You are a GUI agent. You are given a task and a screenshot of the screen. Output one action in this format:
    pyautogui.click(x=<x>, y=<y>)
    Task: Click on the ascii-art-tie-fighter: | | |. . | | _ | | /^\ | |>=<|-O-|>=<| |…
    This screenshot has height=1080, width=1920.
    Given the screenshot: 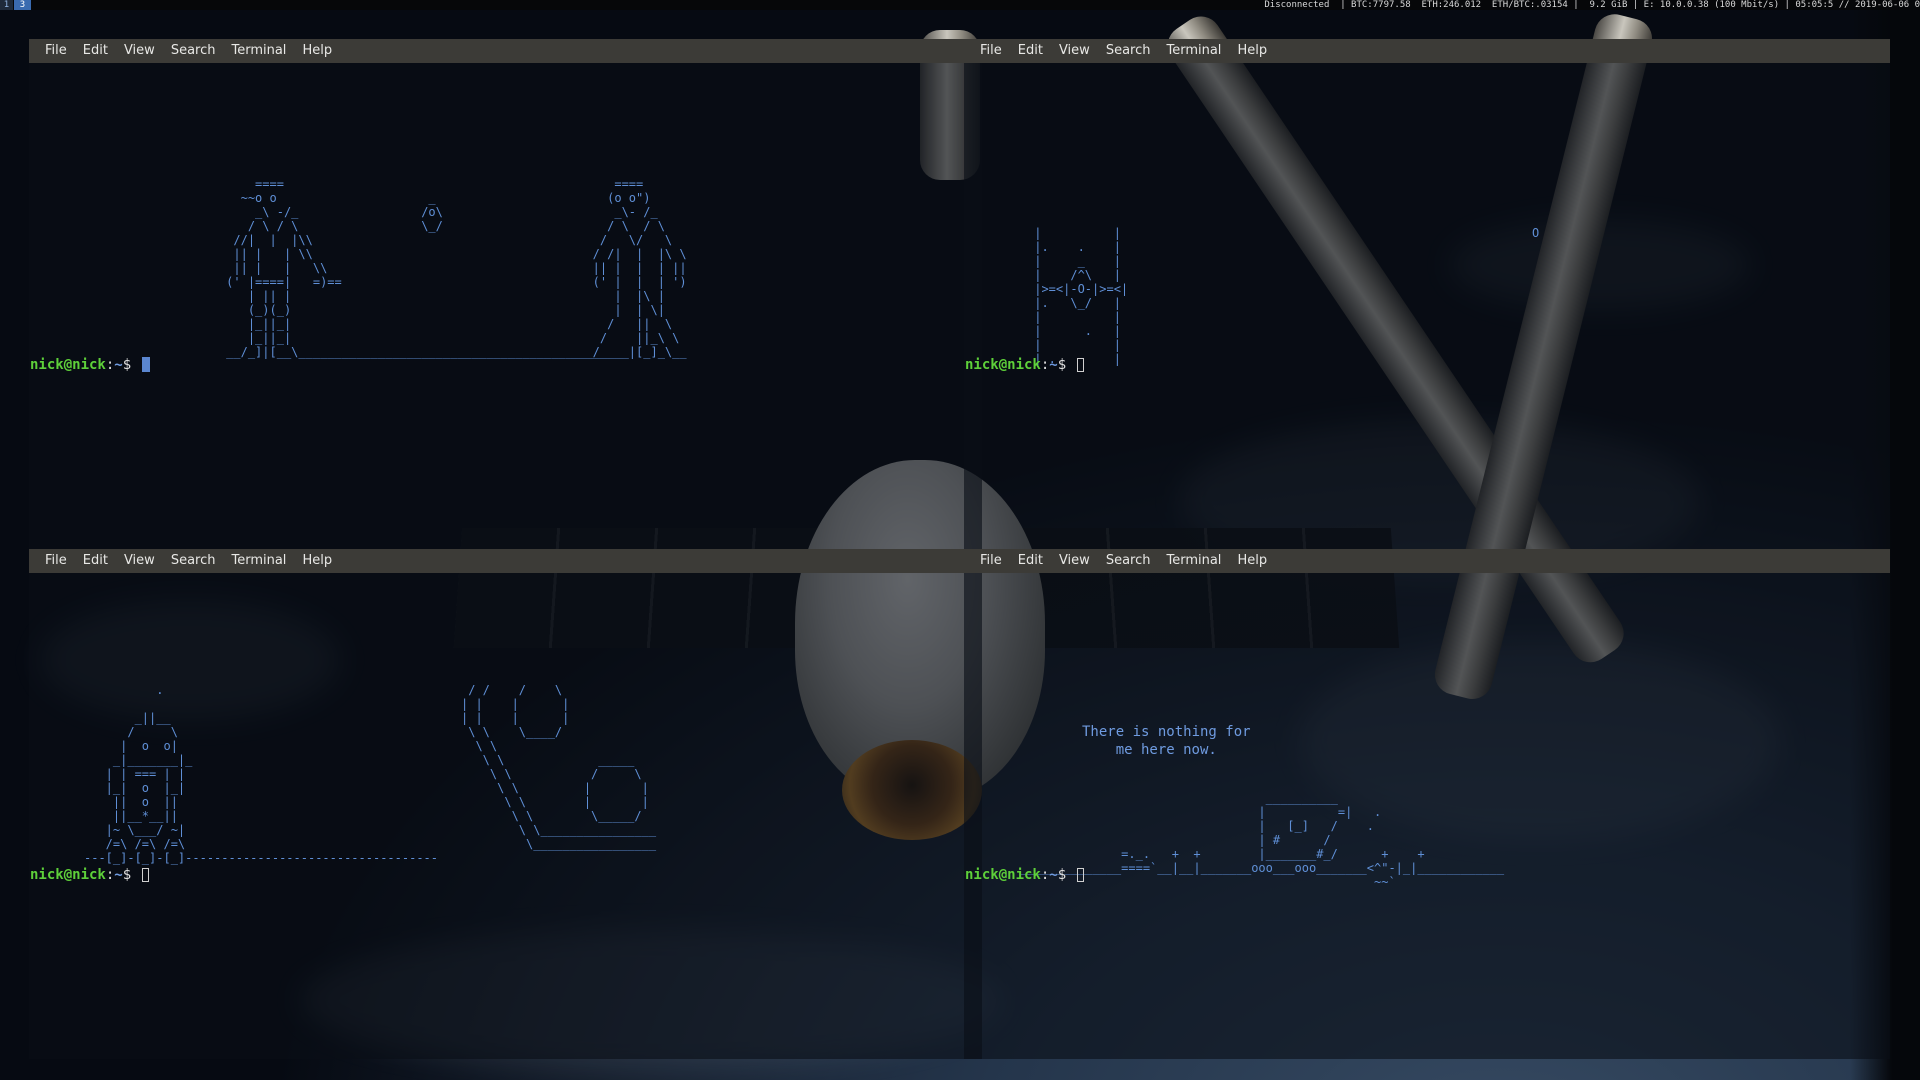 What is the action you would take?
    pyautogui.click(x=1081, y=296)
    